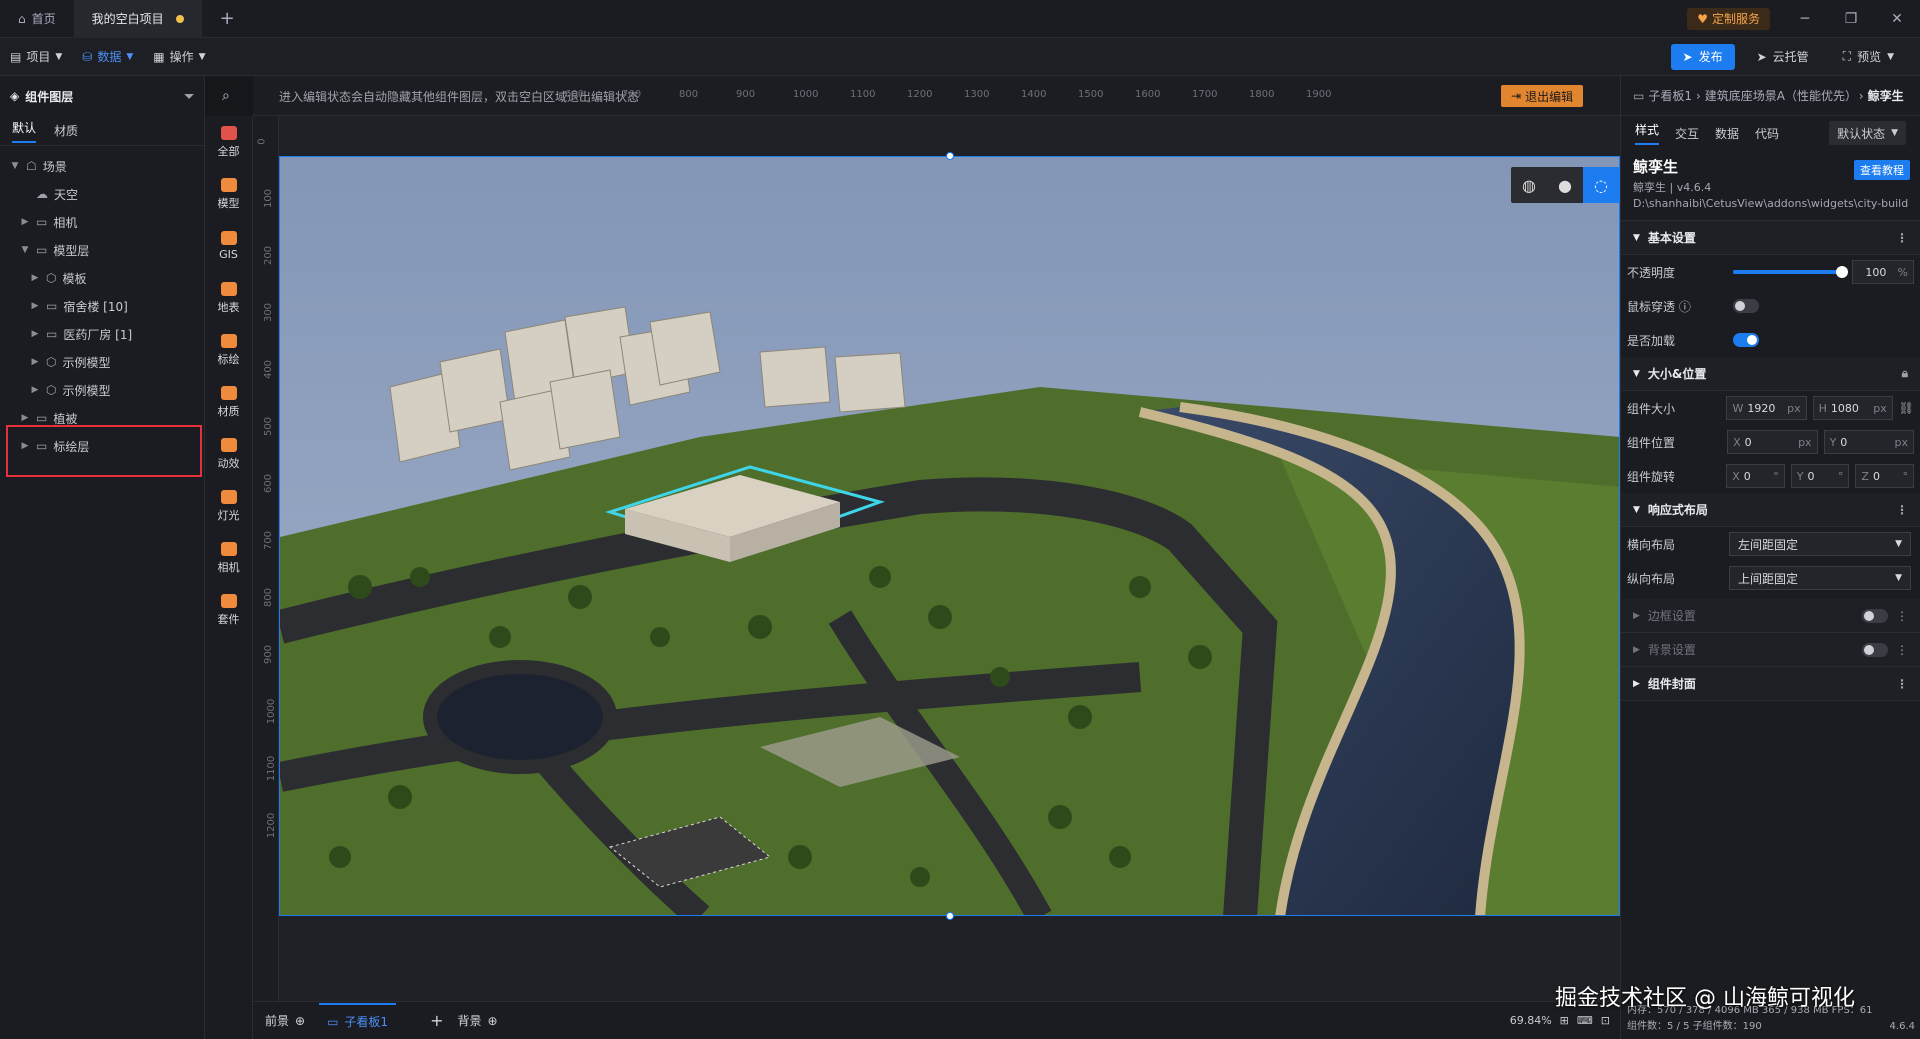 The width and height of the screenshot is (1920, 1039). What do you see at coordinates (1770, 374) in the screenshot?
I see `section-size-position: ▼ 大小&位置 🔒︎` at bounding box center [1770, 374].